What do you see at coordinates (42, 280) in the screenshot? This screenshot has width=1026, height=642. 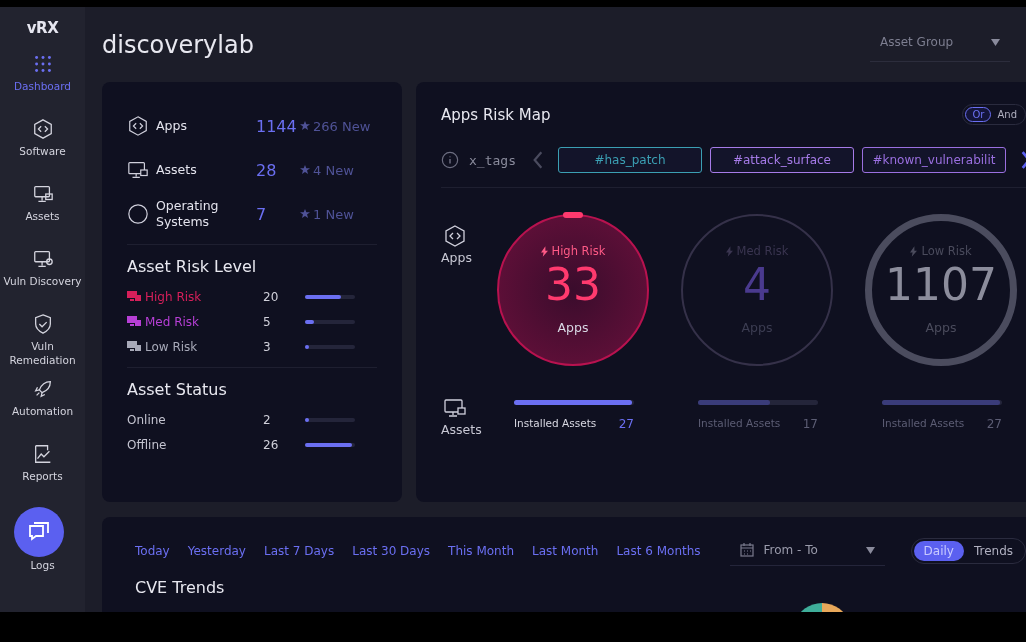 I see `sidebar-item: Vuln Discovery` at bounding box center [42, 280].